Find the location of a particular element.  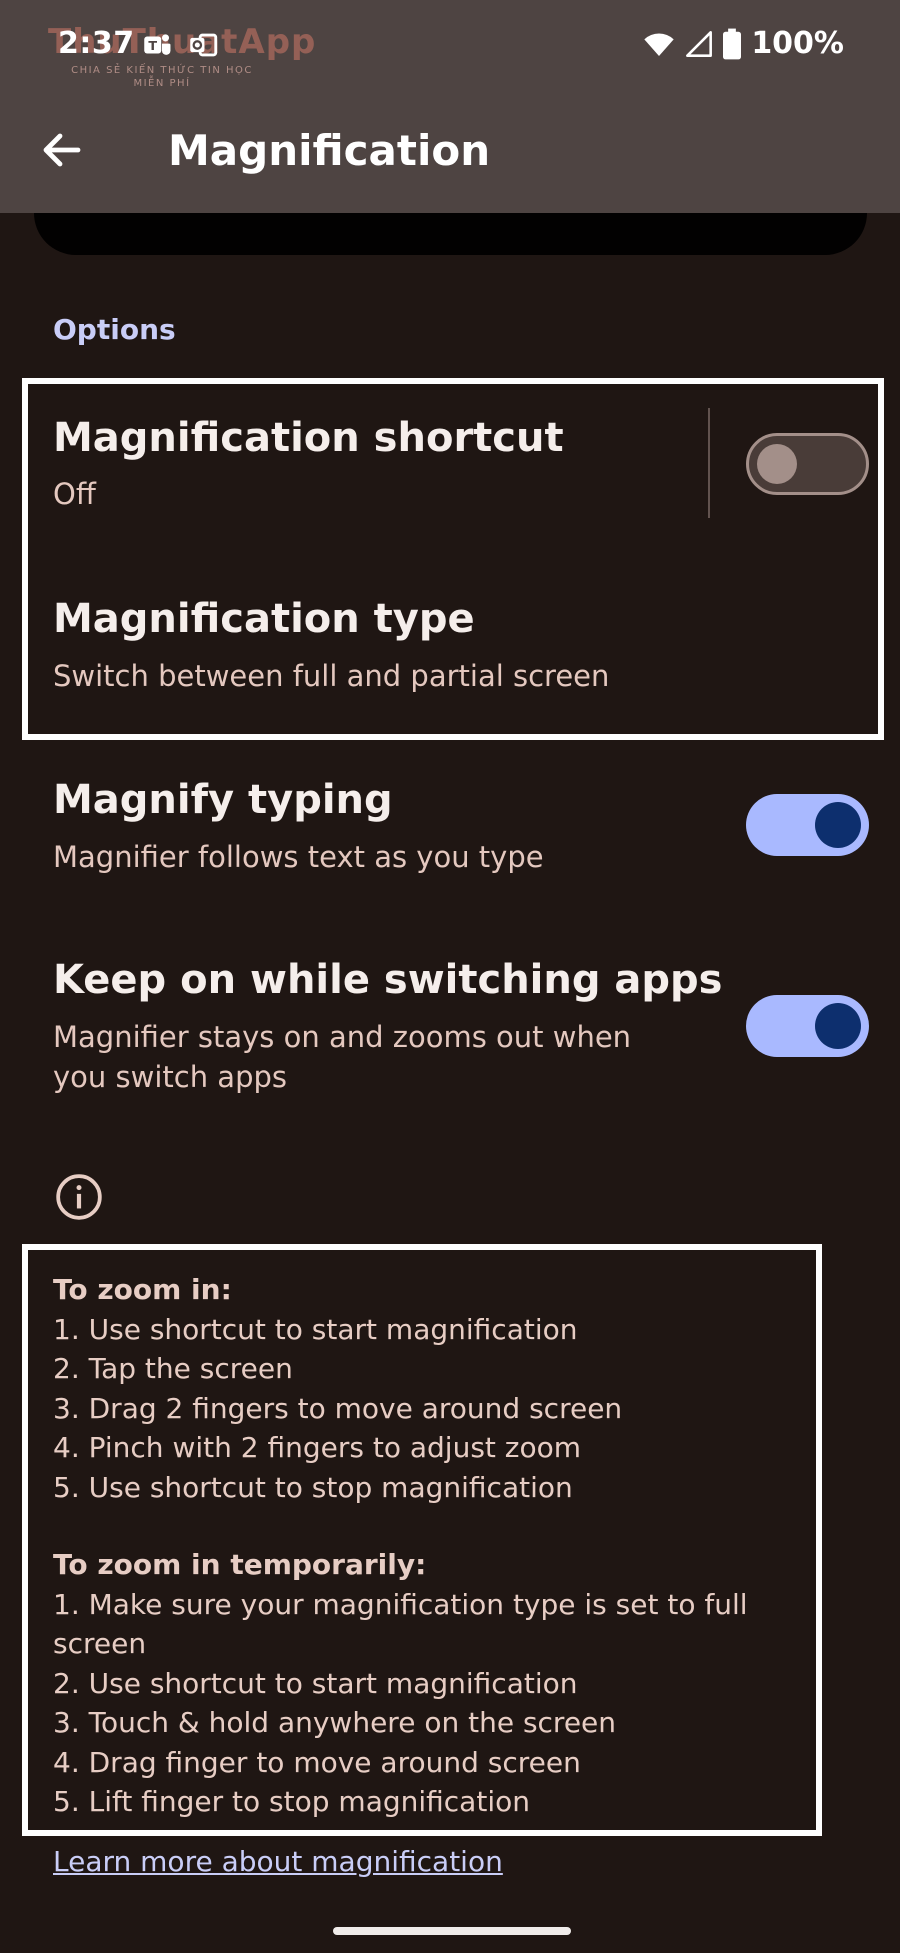

instruction-step: 4. Drag finger to move around screen is located at coordinates (317, 1762).